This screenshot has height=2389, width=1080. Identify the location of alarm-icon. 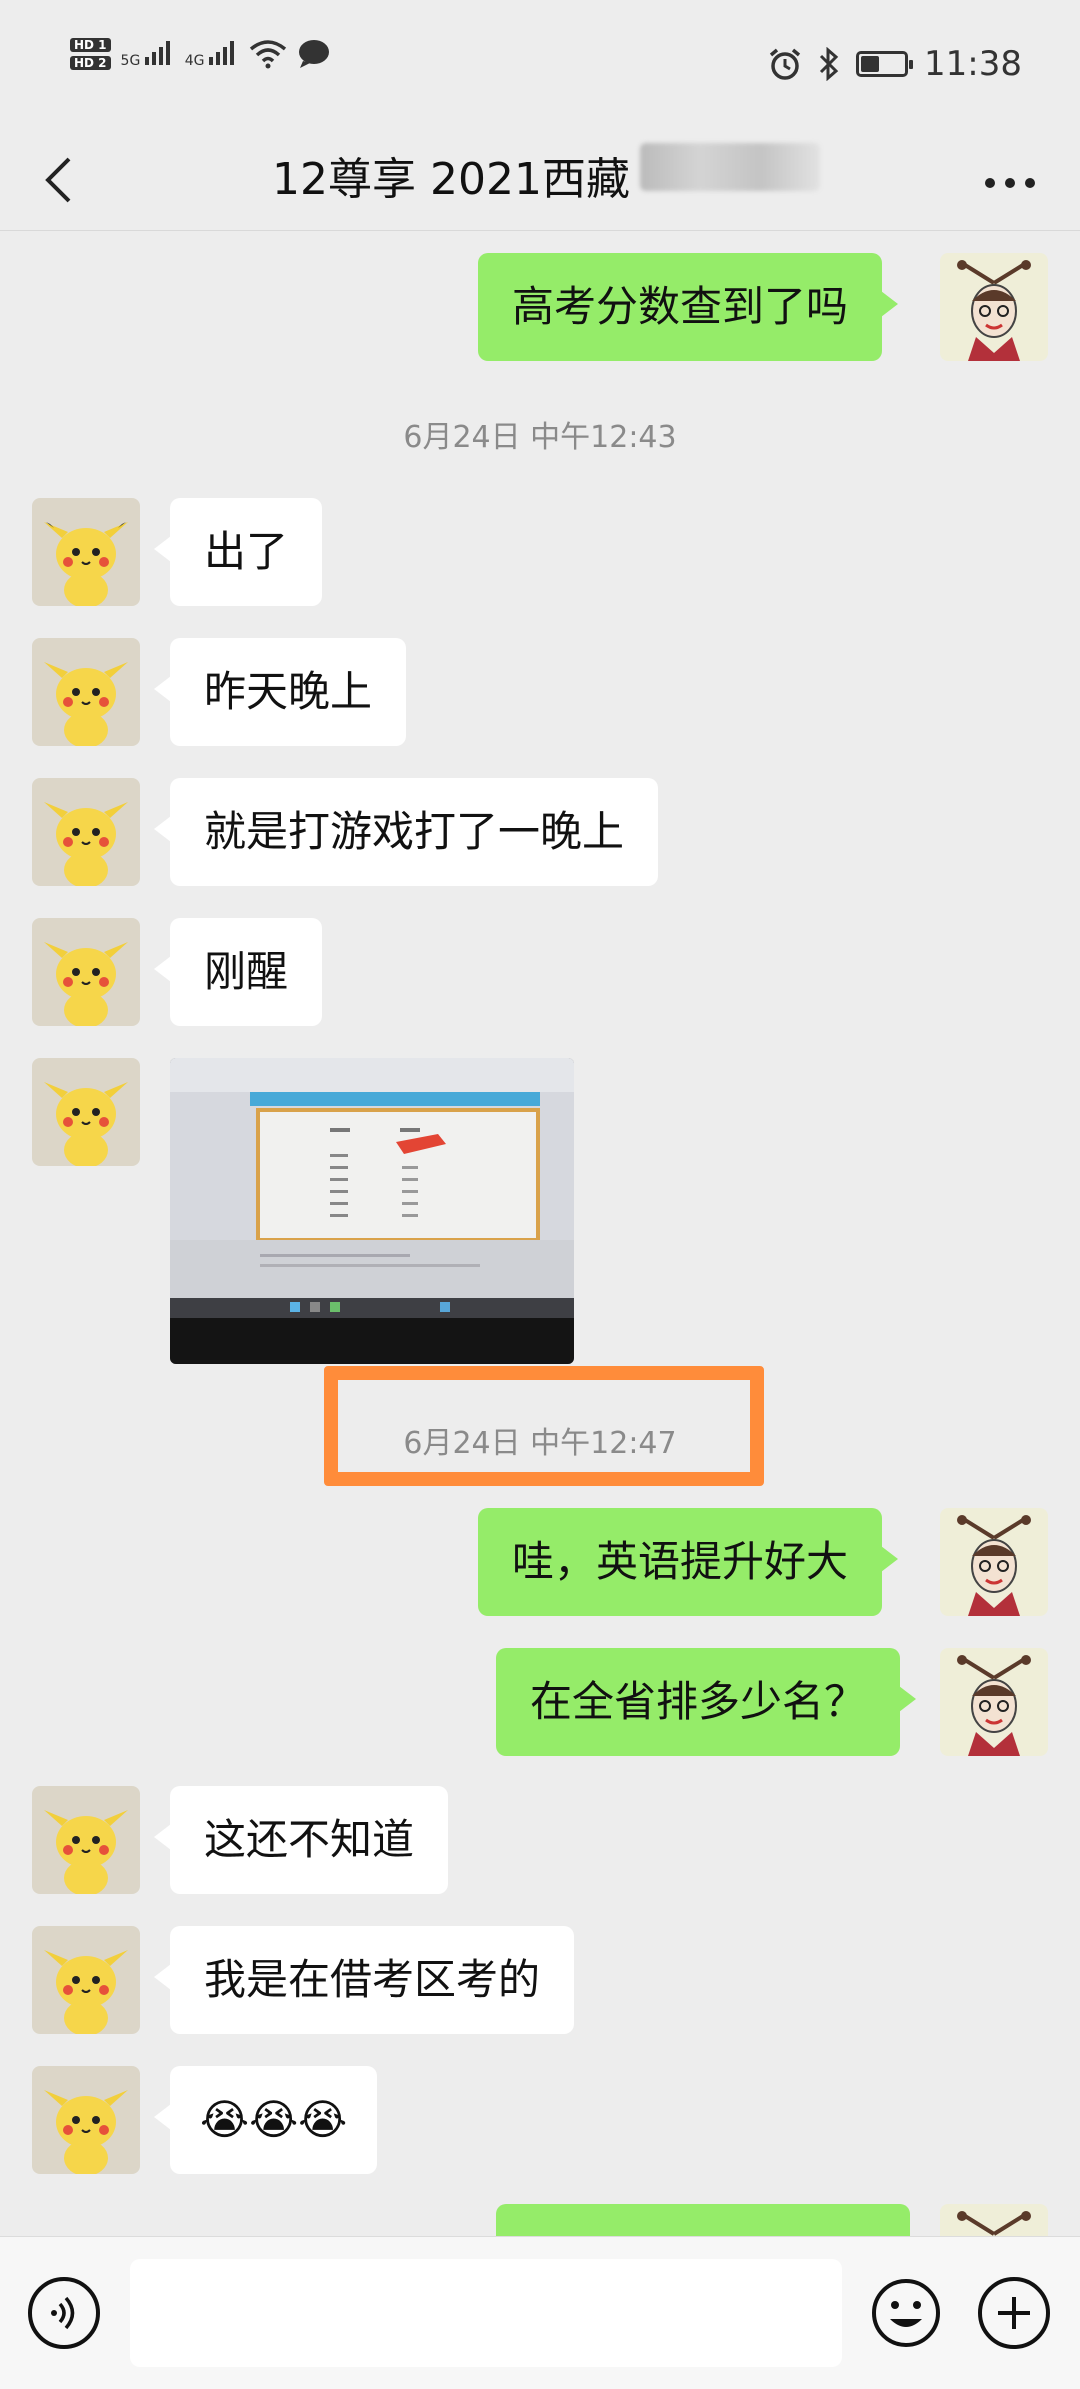
(785, 64).